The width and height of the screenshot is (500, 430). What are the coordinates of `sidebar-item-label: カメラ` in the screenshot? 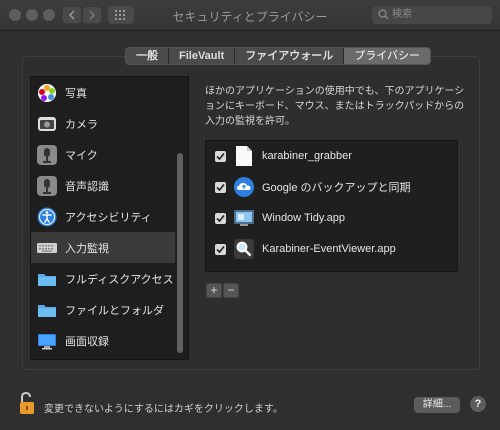 It's located at (81, 124).